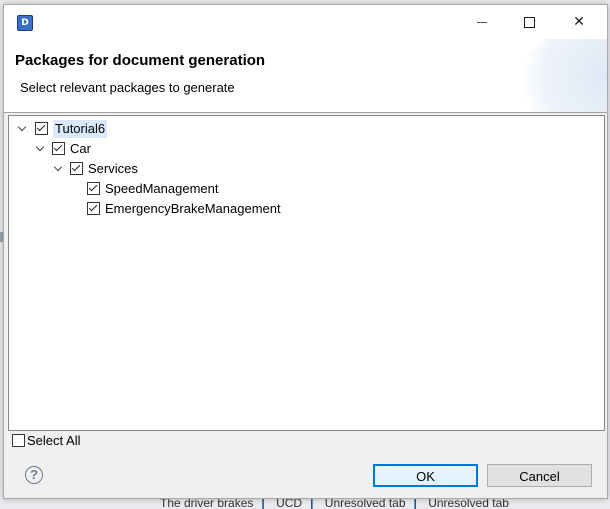 This screenshot has width=610, height=509. I want to click on tree-node-label: Services, so click(113, 169).